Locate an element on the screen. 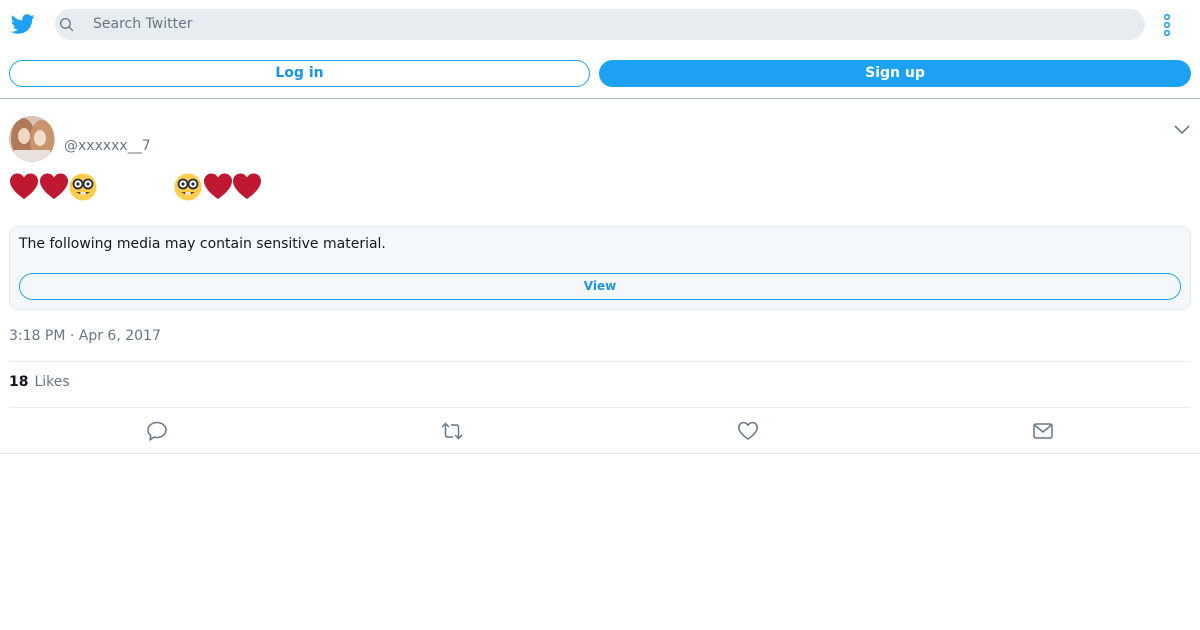 The width and height of the screenshot is (1200, 630). signup-button: Sign up is located at coordinates (895, 73).